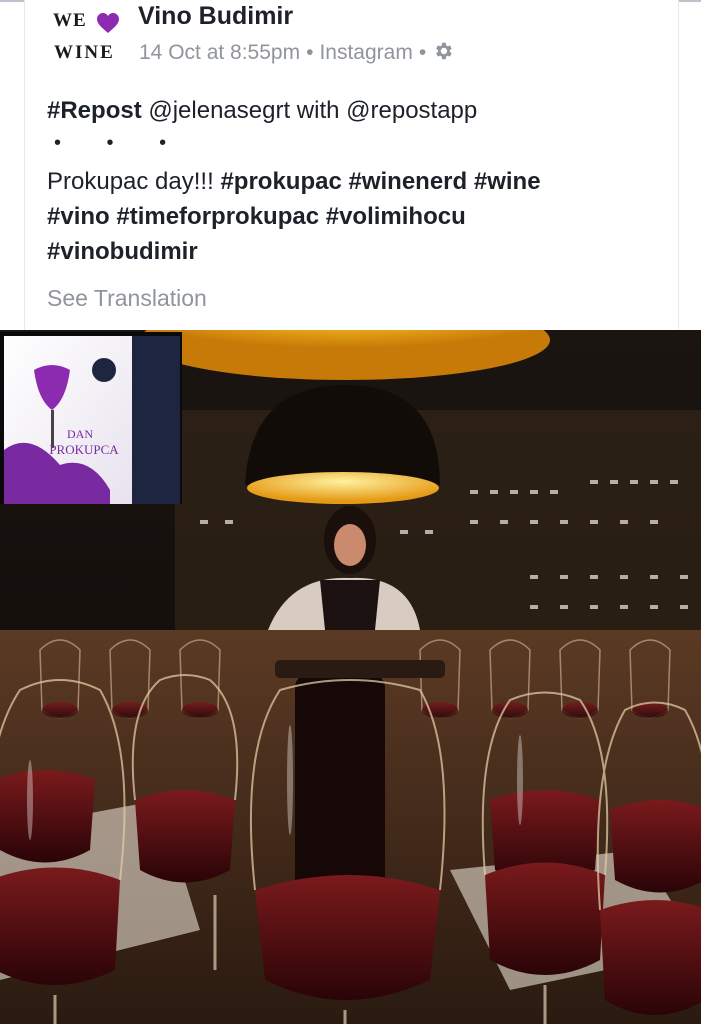 The width and height of the screenshot is (701, 1024). Describe the element at coordinates (443, 51) in the screenshot. I see `gear-icon` at that location.